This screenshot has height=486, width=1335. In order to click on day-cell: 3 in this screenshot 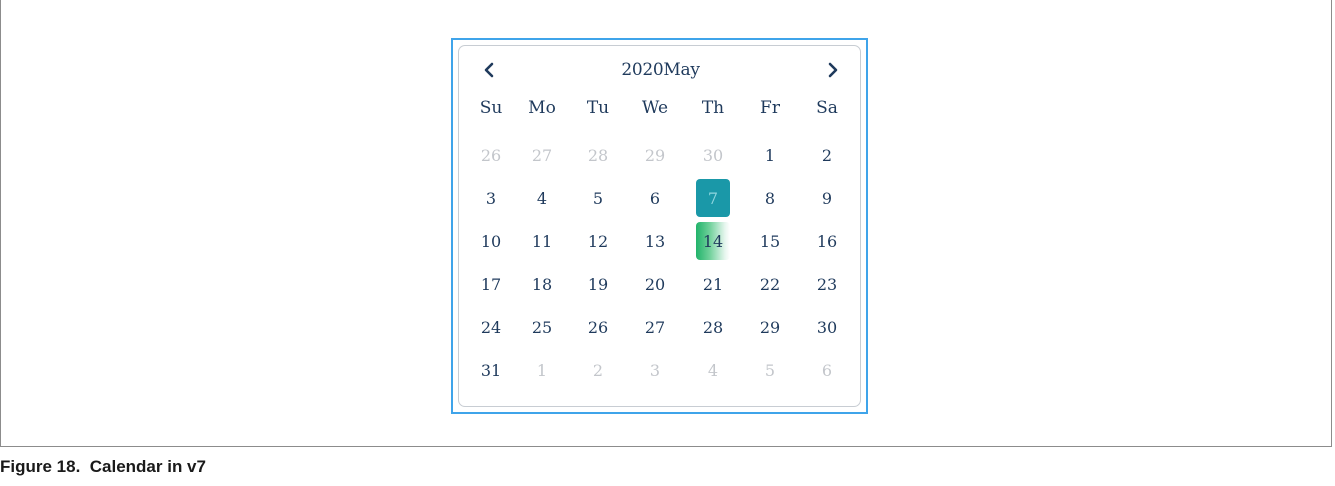, I will do `click(491, 198)`.